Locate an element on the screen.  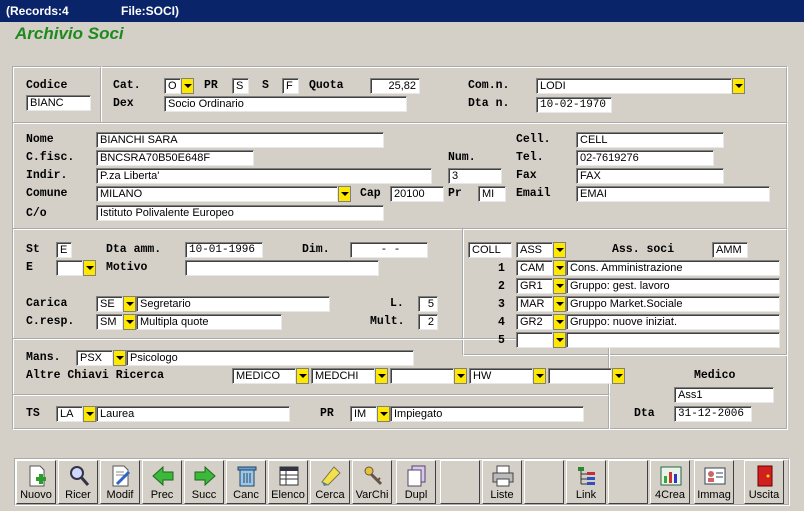
tel-field: 02-7619276 is located at coordinates (645, 158).